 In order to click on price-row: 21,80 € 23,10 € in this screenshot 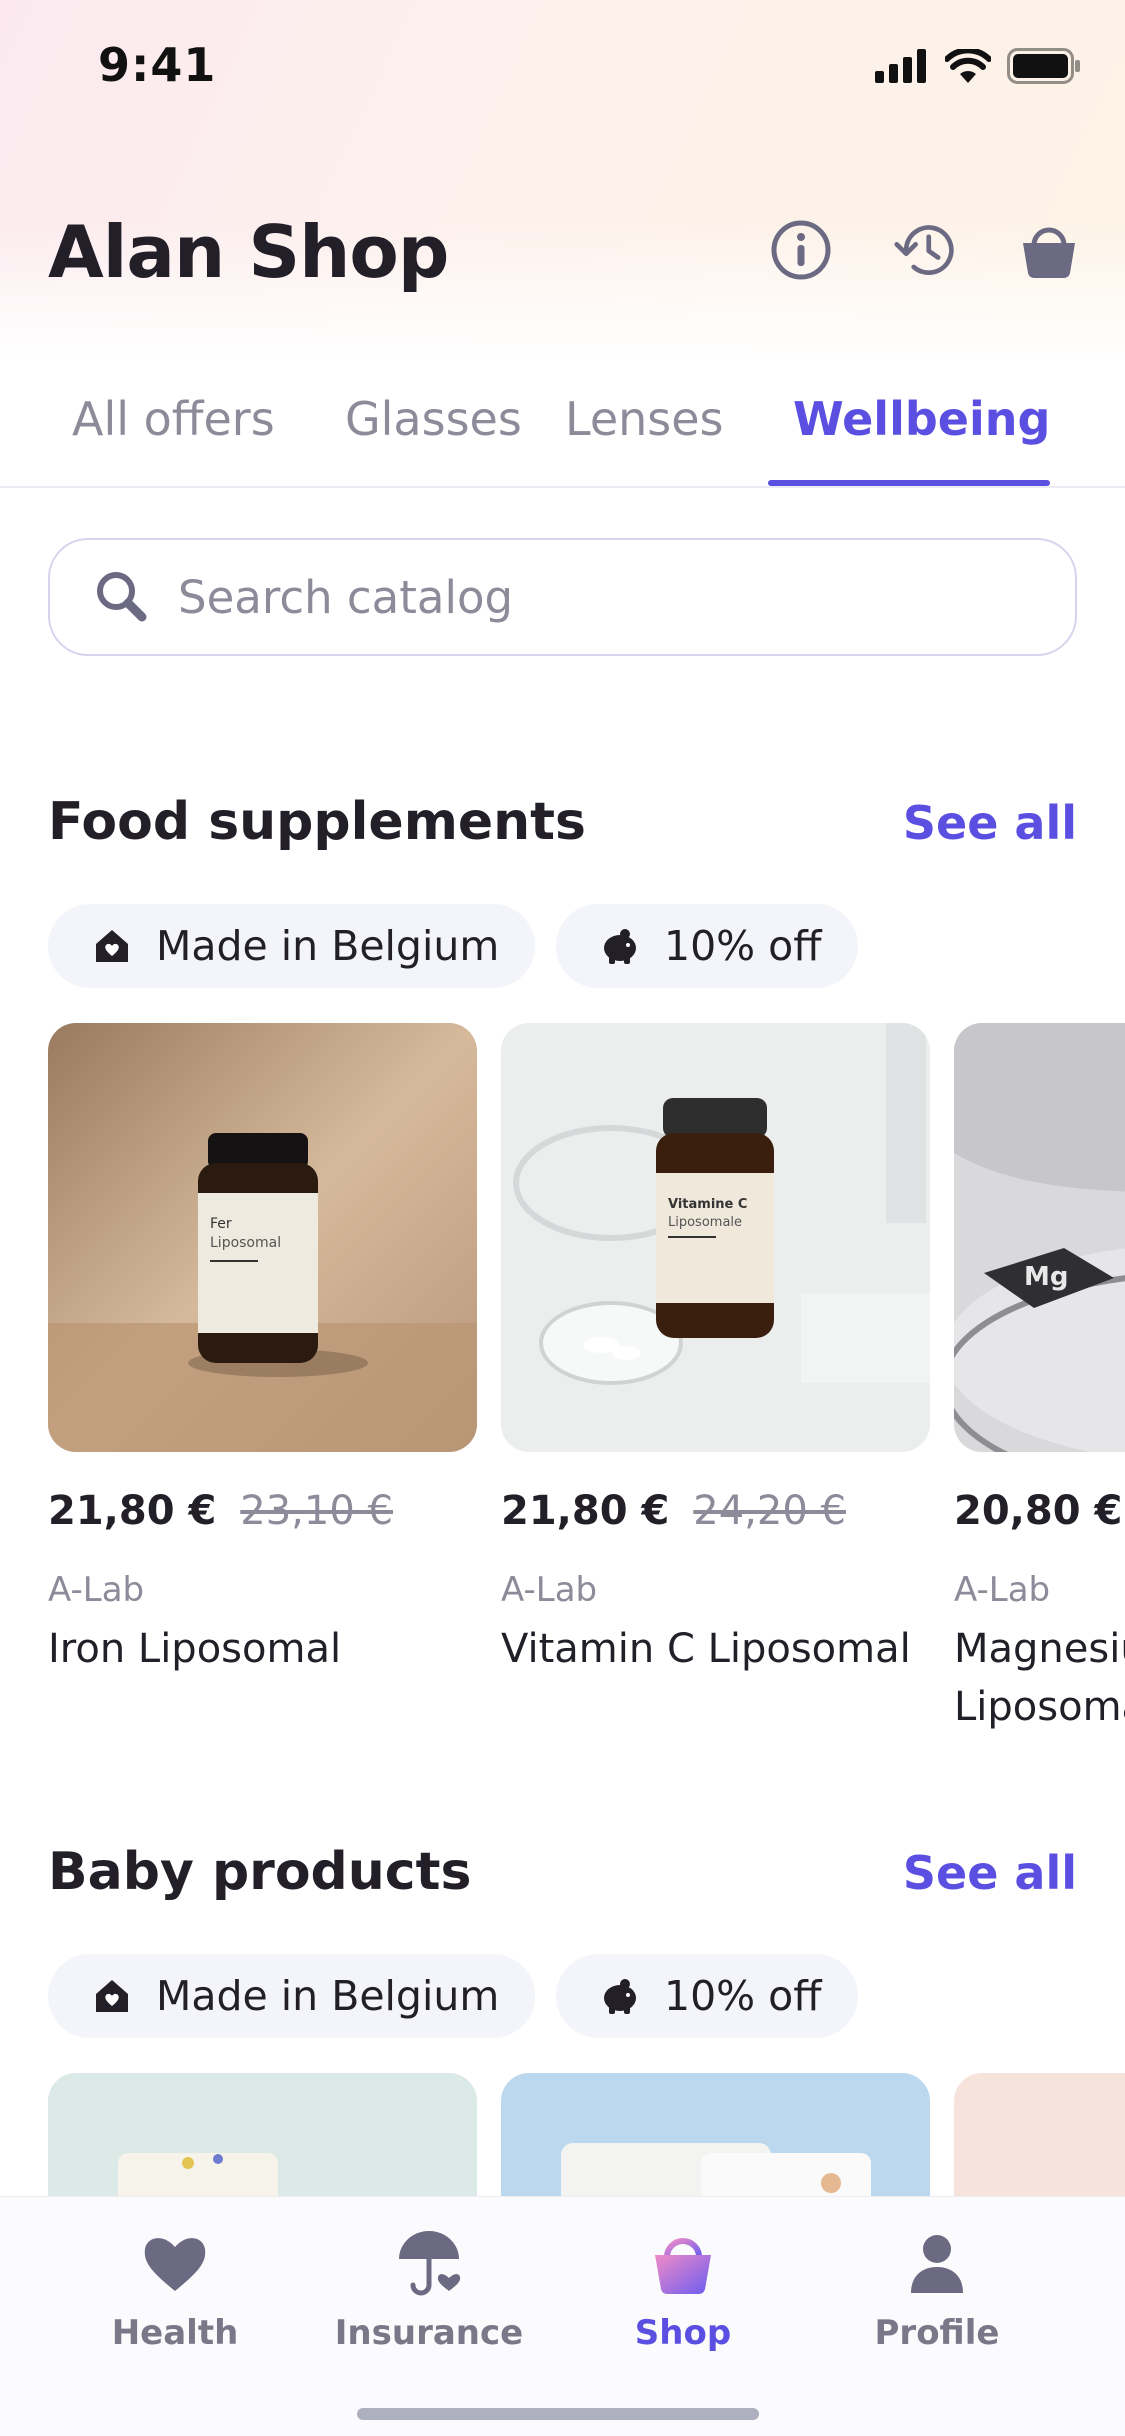, I will do `click(262, 1511)`.